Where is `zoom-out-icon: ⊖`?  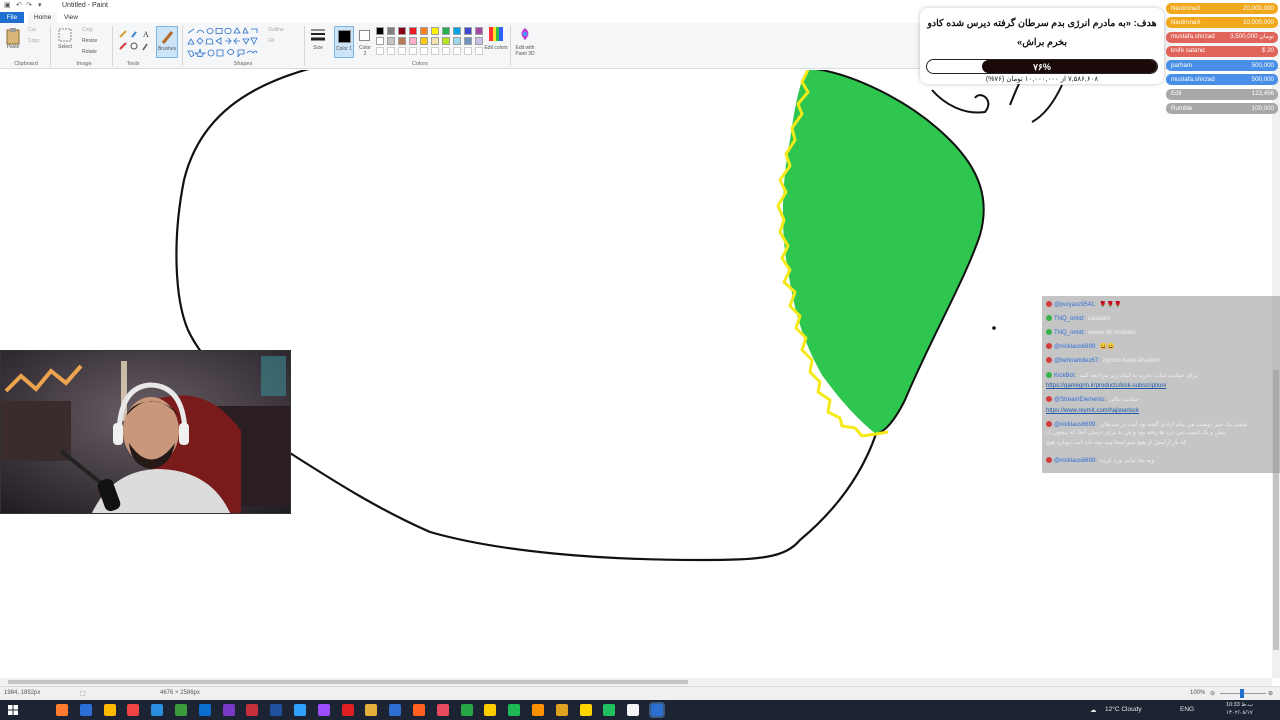
zoom-out-icon: ⊖ is located at coordinates (1212, 693).